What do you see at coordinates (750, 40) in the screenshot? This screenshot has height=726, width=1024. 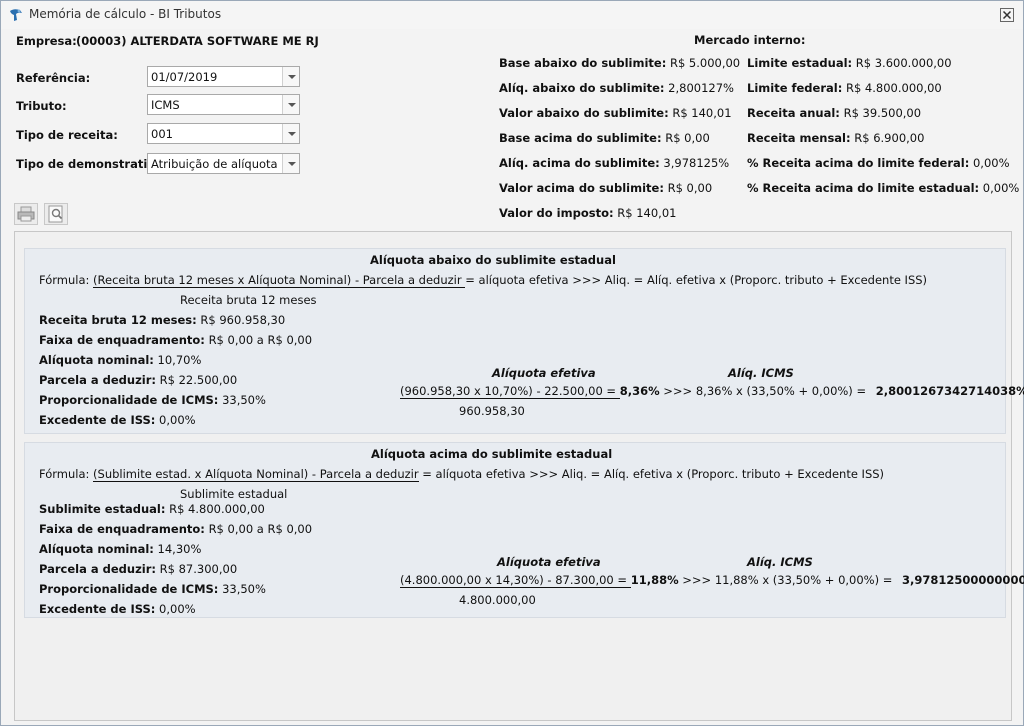 I see `mercado-title: Mercado interno:` at bounding box center [750, 40].